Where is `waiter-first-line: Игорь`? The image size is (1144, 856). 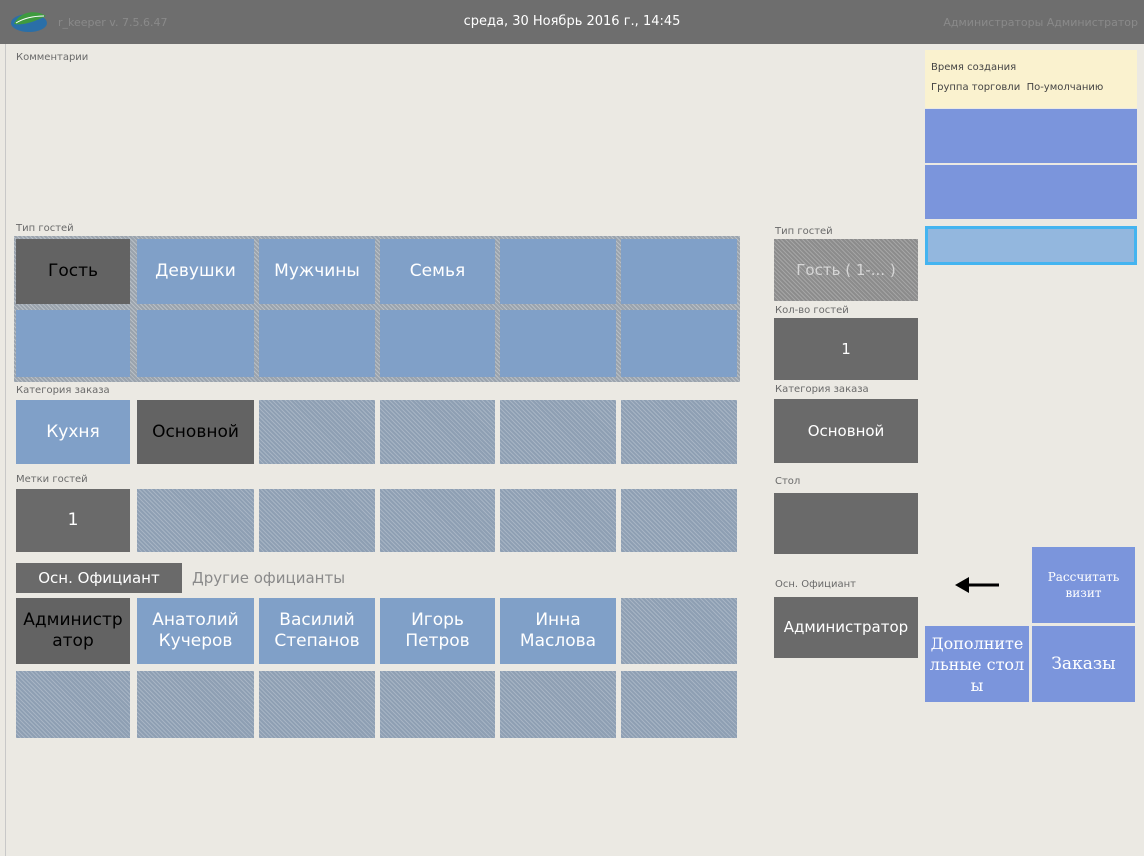 waiter-first-line: Игорь is located at coordinates (437, 620).